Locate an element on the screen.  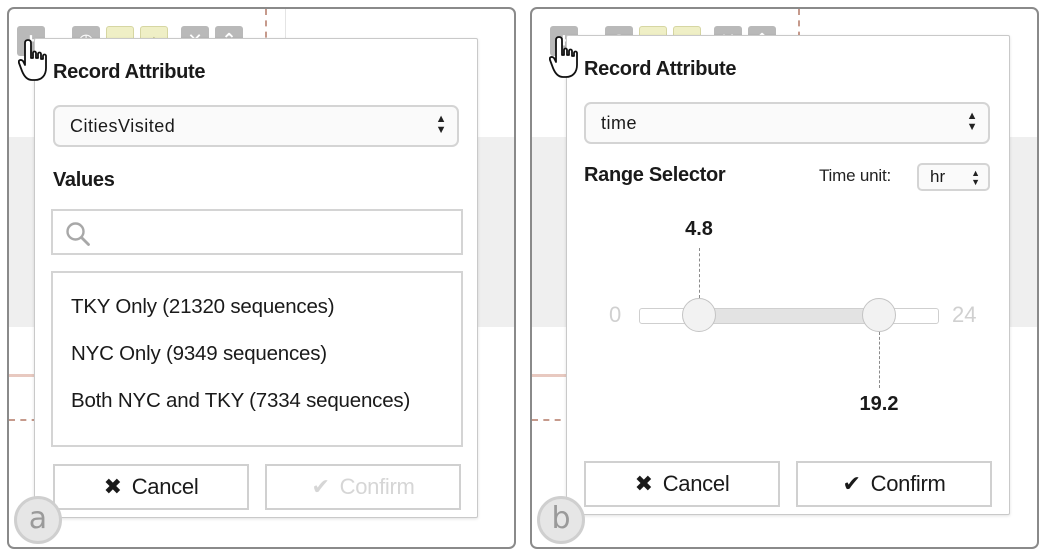
panel-badge-b: b is located at coordinates (561, 520).